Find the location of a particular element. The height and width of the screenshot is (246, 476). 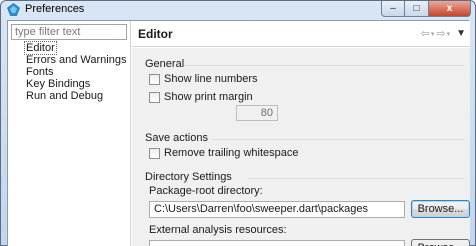

tree-item-label: Errors and Warnings is located at coordinates (76, 60).